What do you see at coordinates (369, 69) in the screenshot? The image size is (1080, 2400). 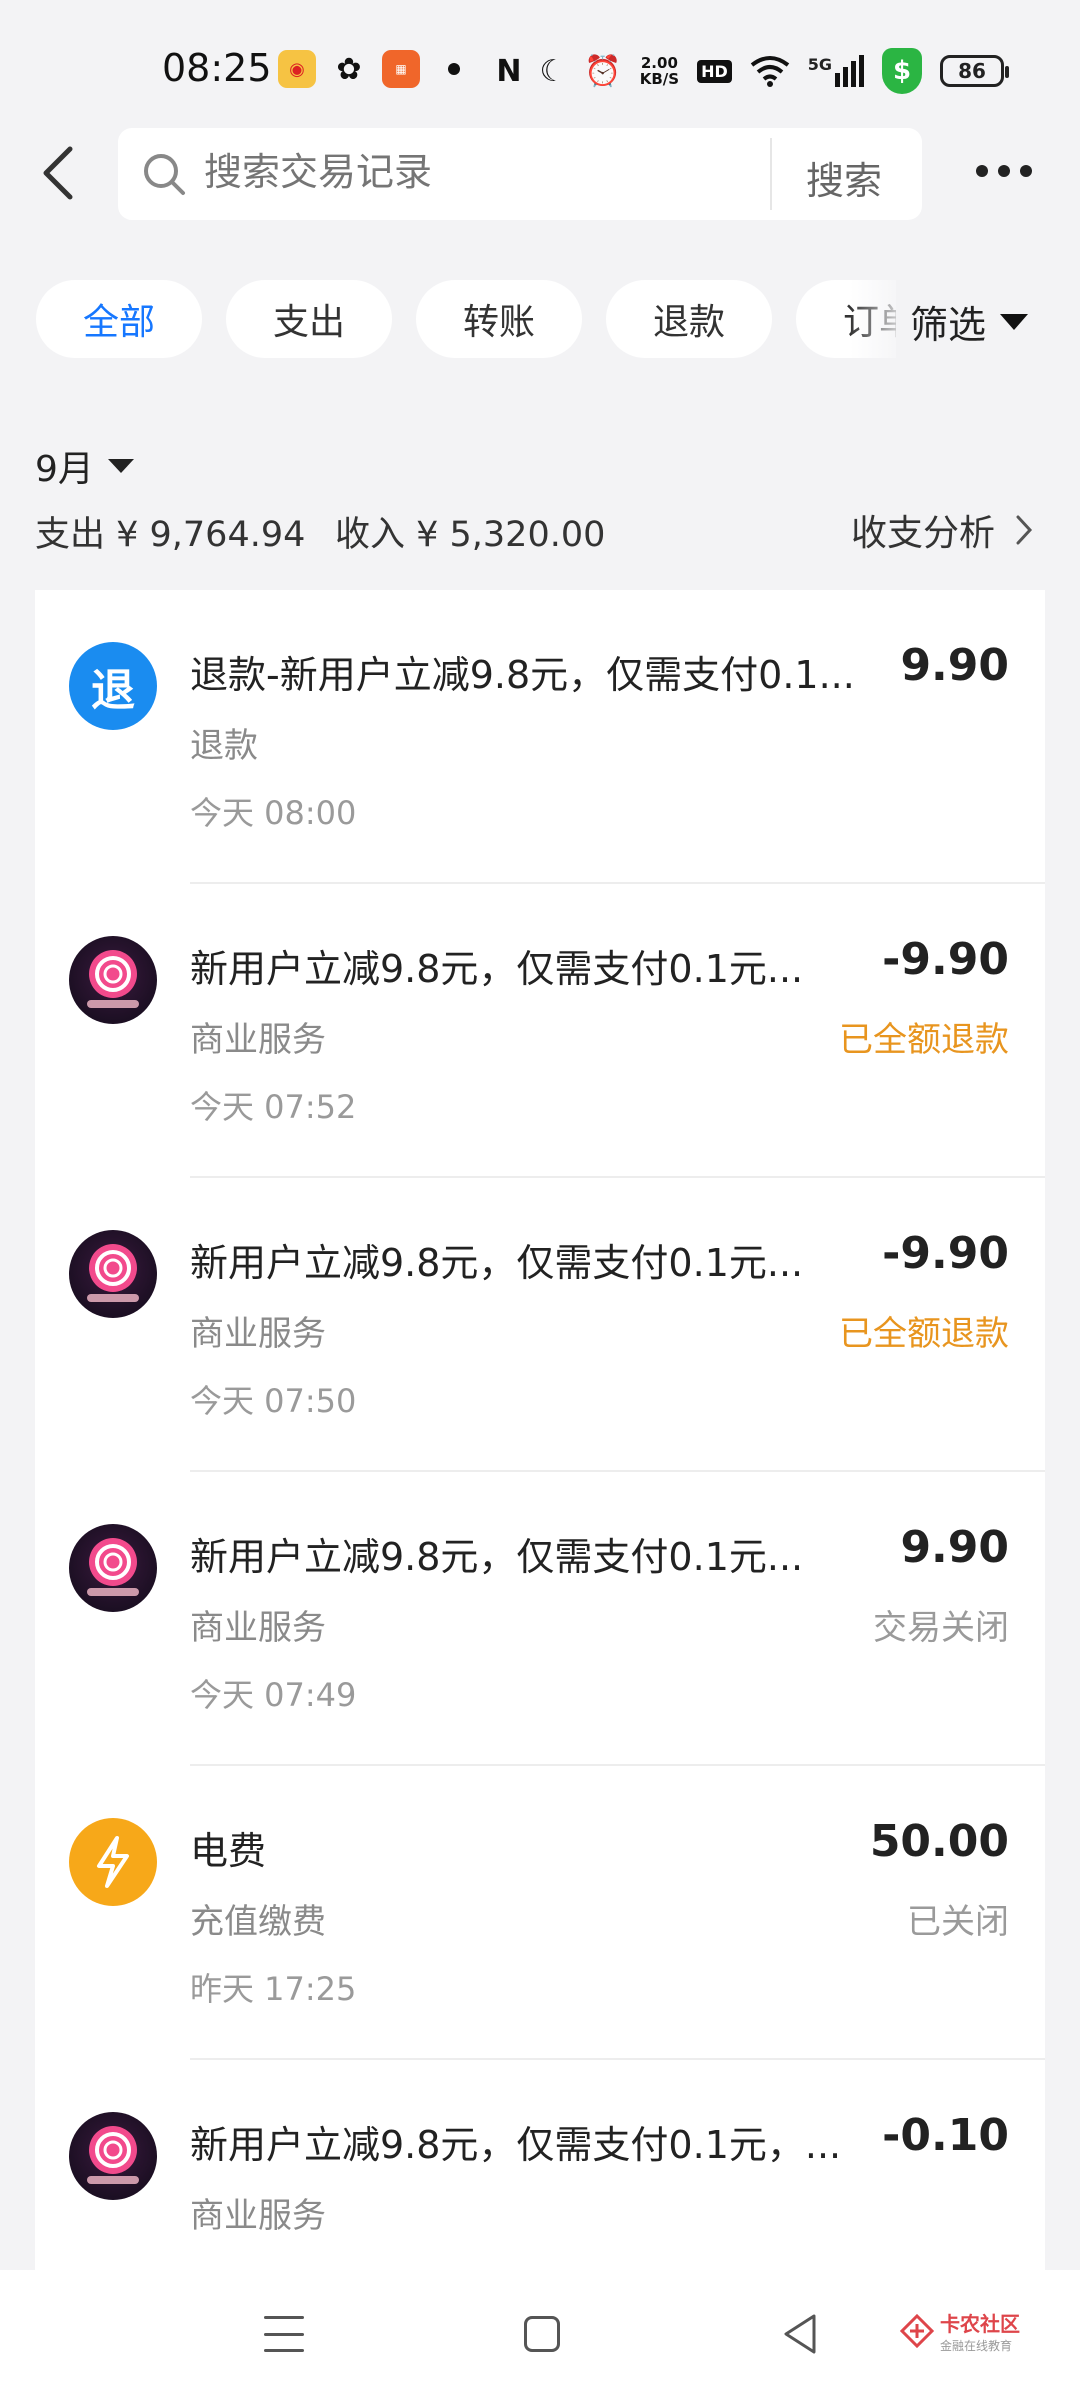 I see `notification-icons: ◉ ✿ ▦` at bounding box center [369, 69].